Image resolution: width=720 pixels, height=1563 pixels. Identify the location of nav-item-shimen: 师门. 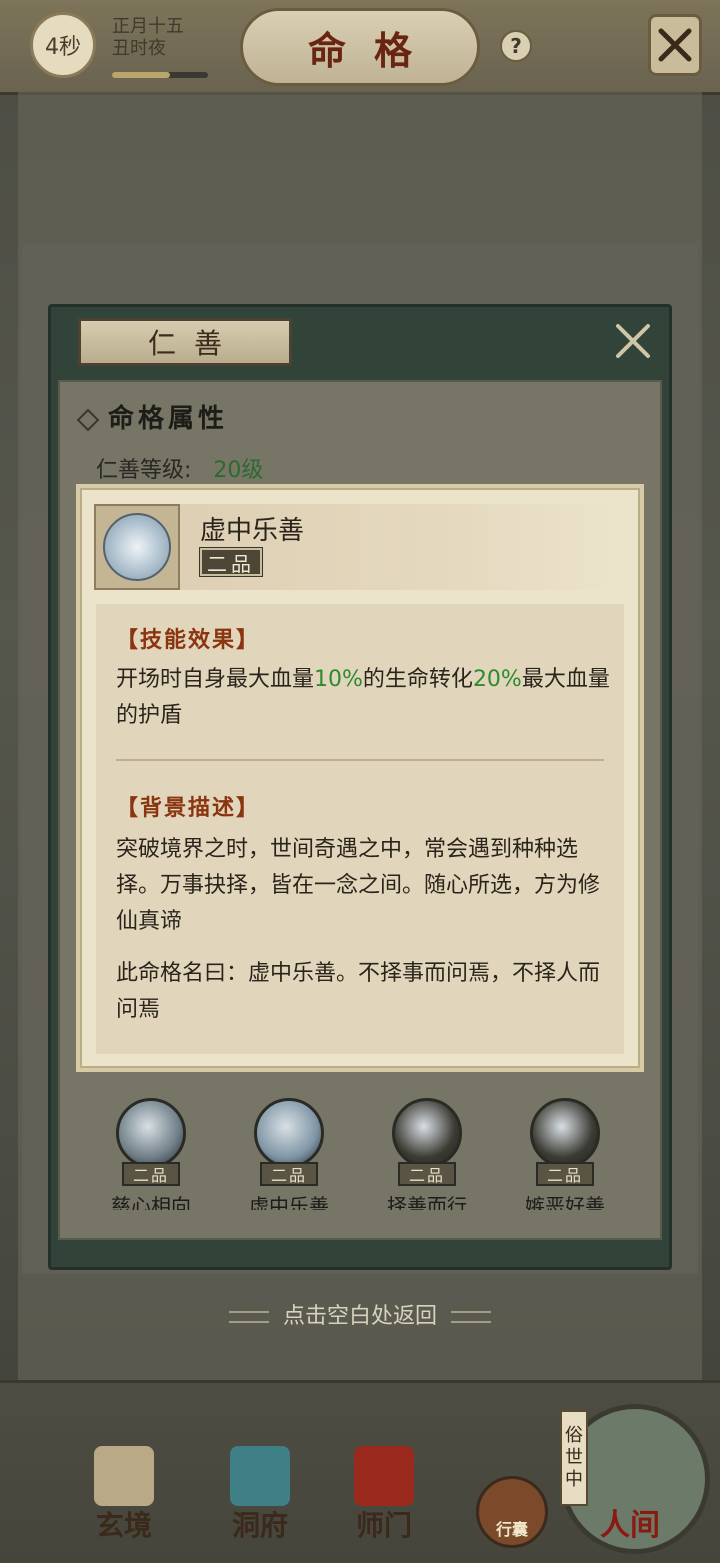
(384, 1495).